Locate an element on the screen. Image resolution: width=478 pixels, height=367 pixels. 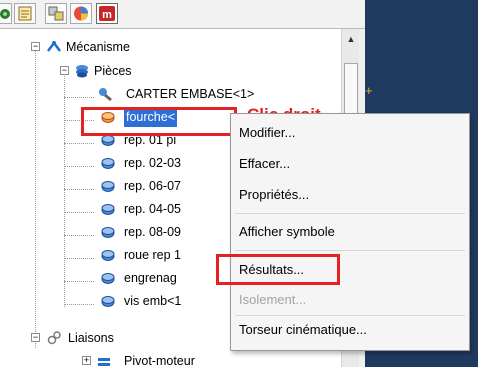
mechanism-icon: m is located at coordinates (107, 13).